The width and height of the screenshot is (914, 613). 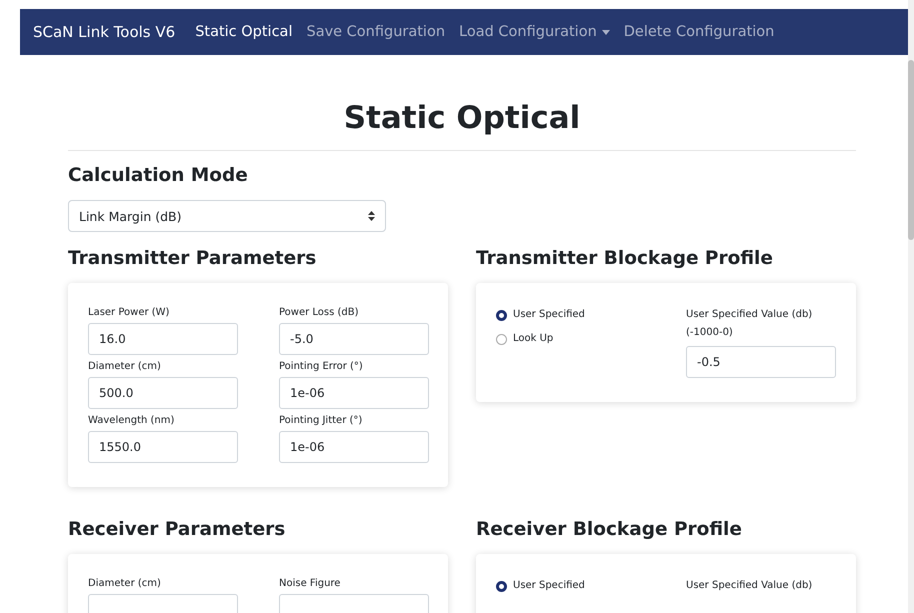 I want to click on page-title: Static Optical, so click(x=462, y=118).